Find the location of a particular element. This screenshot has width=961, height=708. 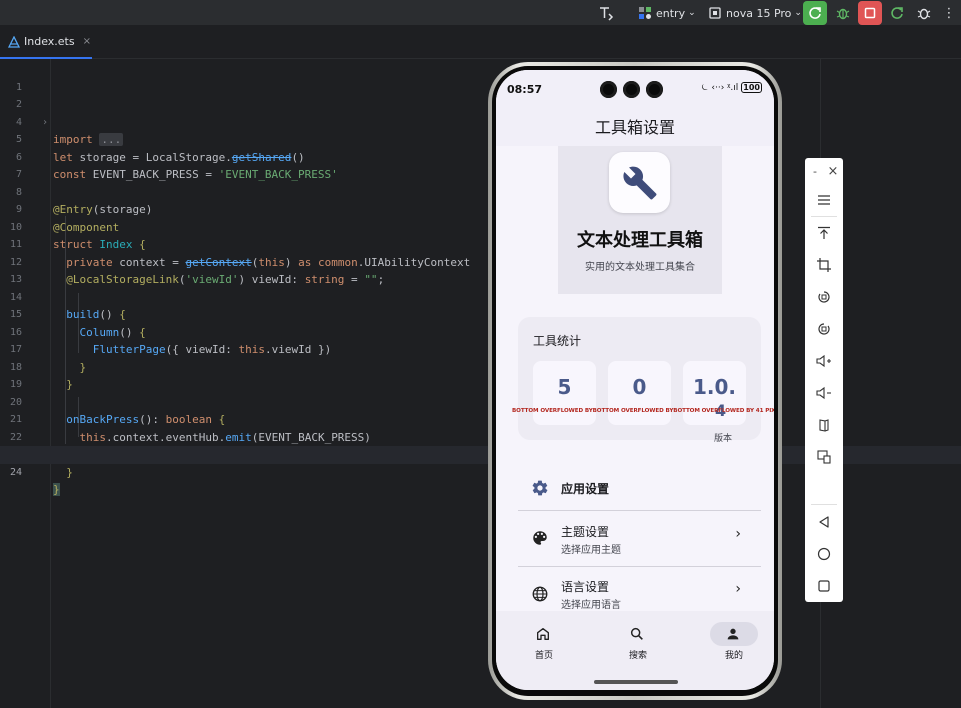

gear-icon is located at coordinates (540, 488).